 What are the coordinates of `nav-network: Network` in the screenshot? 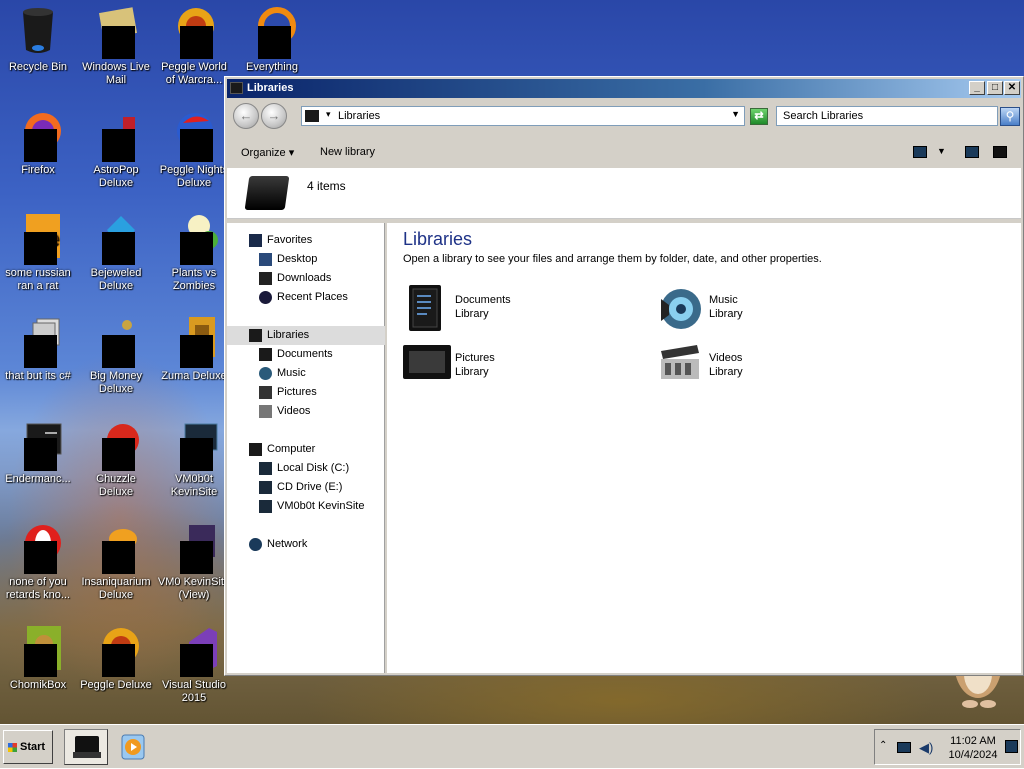 It's located at (306, 544).